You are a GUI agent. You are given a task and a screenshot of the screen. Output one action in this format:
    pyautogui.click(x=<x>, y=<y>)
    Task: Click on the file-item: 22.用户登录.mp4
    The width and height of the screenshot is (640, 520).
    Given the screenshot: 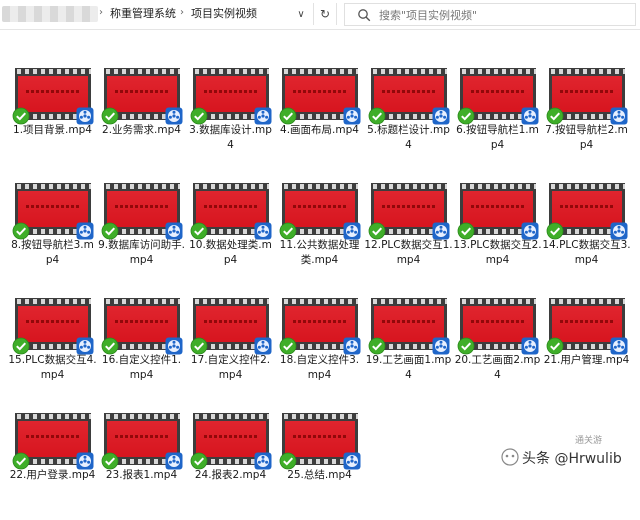 What is the action you would take?
    pyautogui.click(x=52, y=462)
    